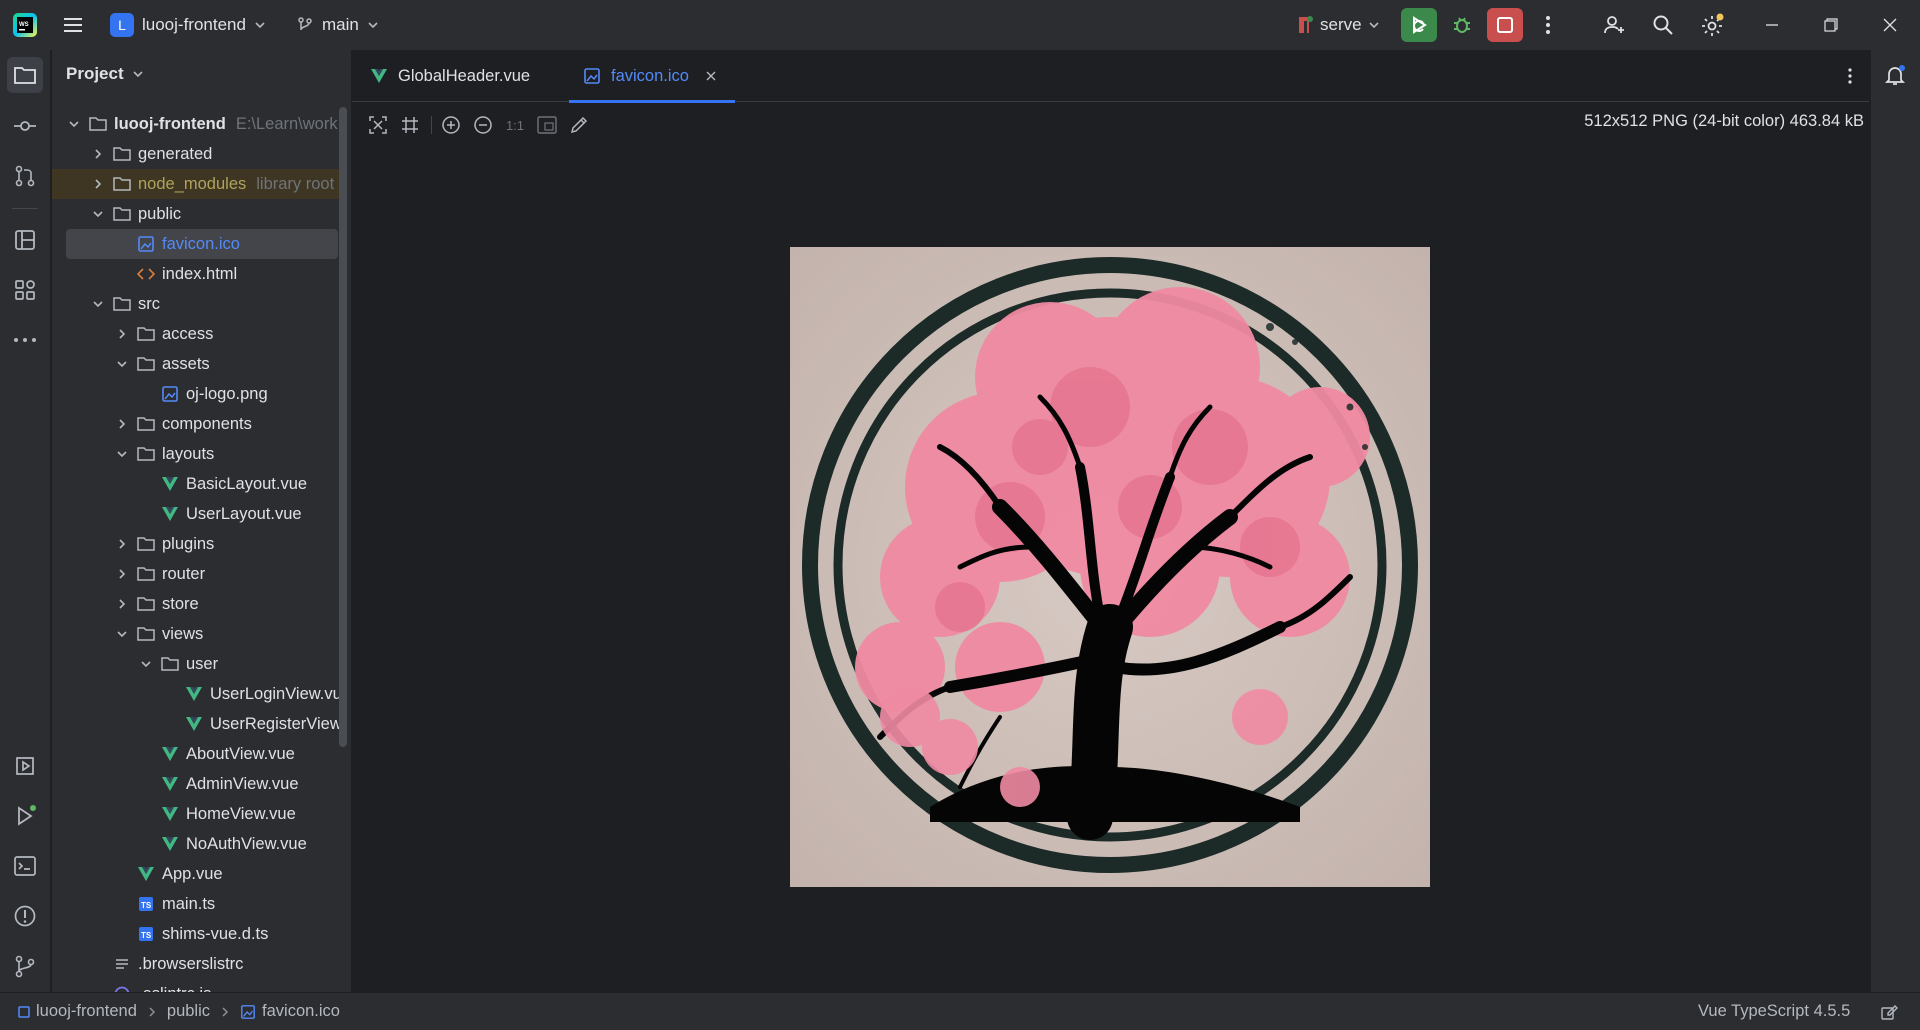 This screenshot has height=1030, width=1920. Describe the element at coordinates (1889, 1012) in the screenshot. I see `edit-lock-icon` at that location.